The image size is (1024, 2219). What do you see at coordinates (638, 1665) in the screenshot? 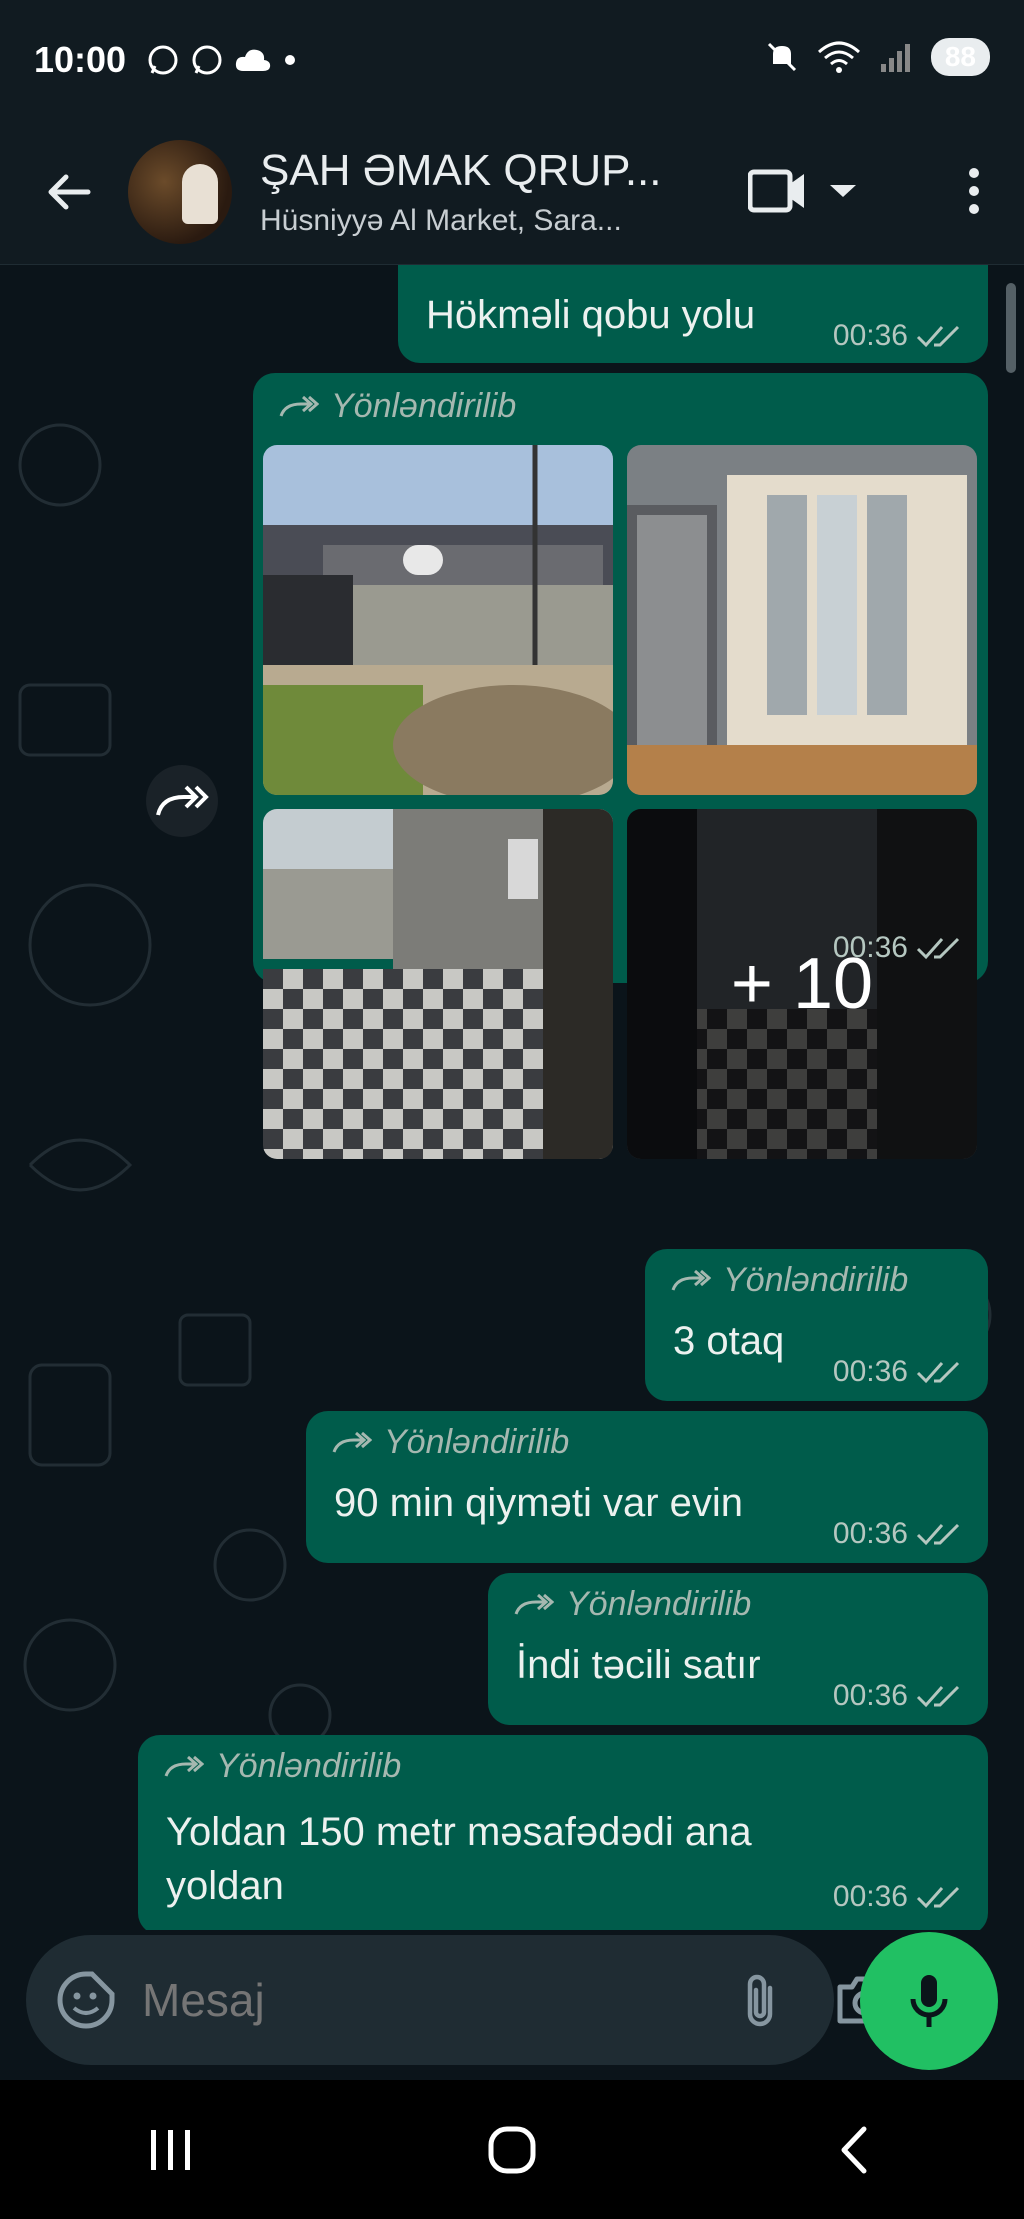
I see `message-text: İndi təcili satır` at bounding box center [638, 1665].